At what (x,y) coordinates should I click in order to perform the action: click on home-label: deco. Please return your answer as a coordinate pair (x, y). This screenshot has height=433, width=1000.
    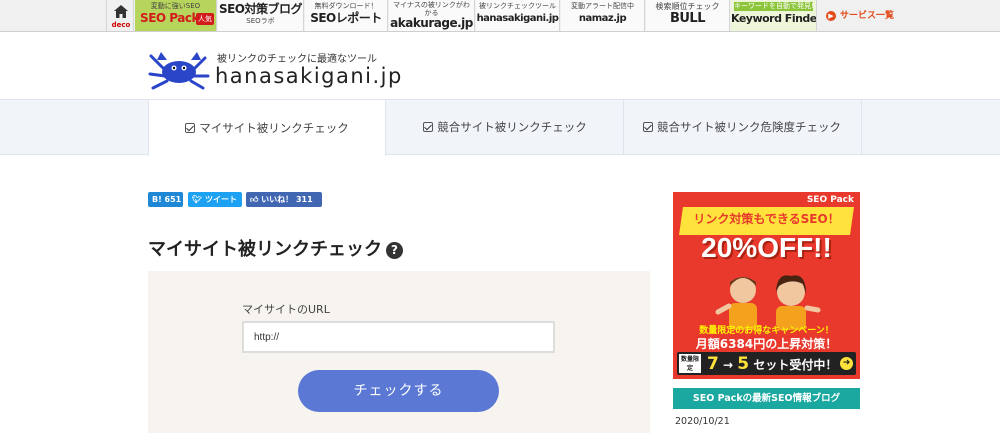
    Looking at the image, I should click on (121, 25).